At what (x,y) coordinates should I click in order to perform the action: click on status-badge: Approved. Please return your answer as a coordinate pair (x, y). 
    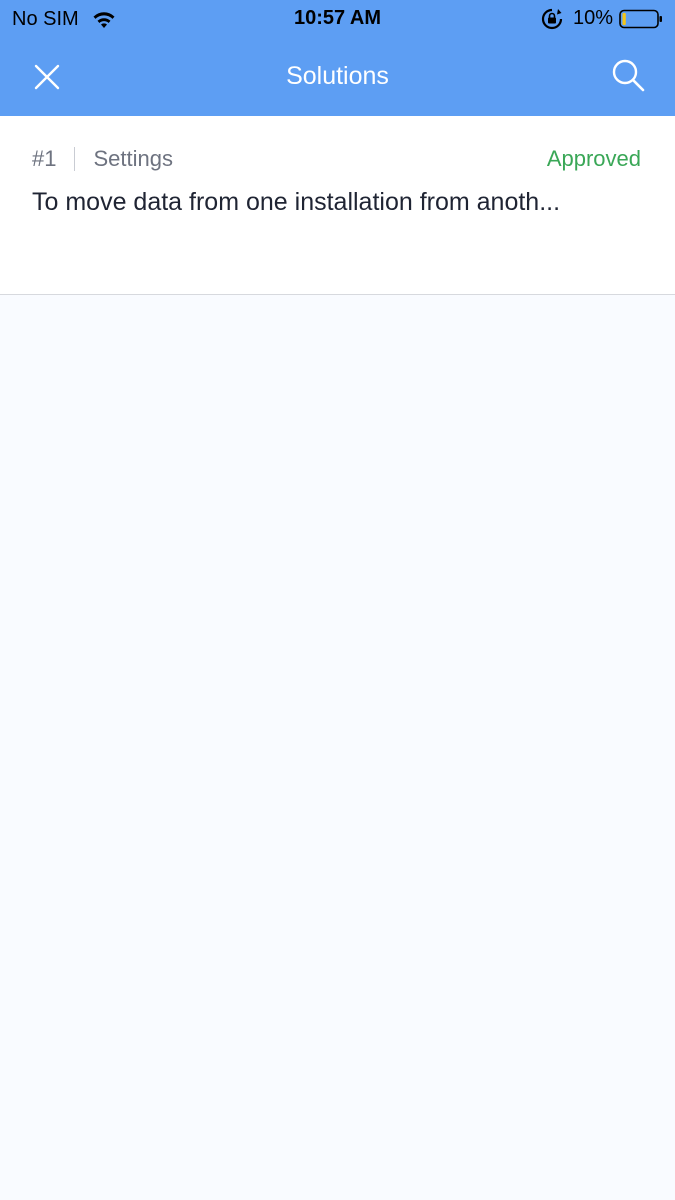
    Looking at the image, I should click on (593, 158).